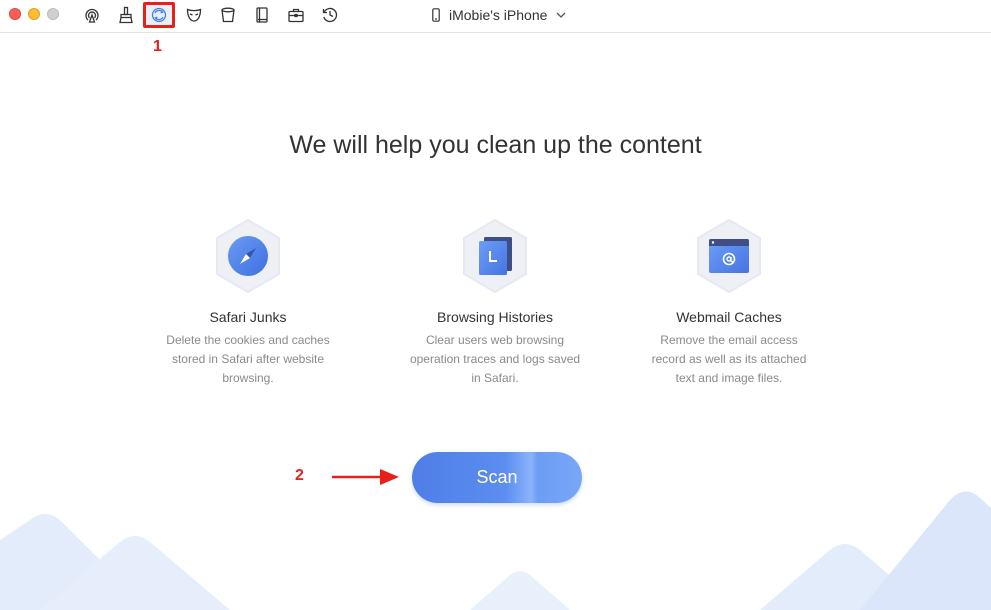 Image resolution: width=991 pixels, height=610 pixels. What do you see at coordinates (126, 15) in the screenshot?
I see `brush-icon` at bounding box center [126, 15].